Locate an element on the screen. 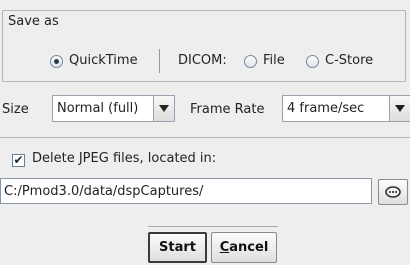  cstore-label: C-Store is located at coordinates (349, 60).